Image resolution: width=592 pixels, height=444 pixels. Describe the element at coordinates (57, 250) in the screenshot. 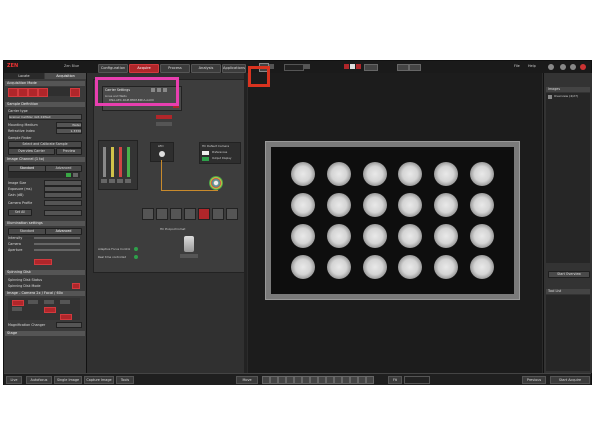

I see `aperture-slider` at that location.